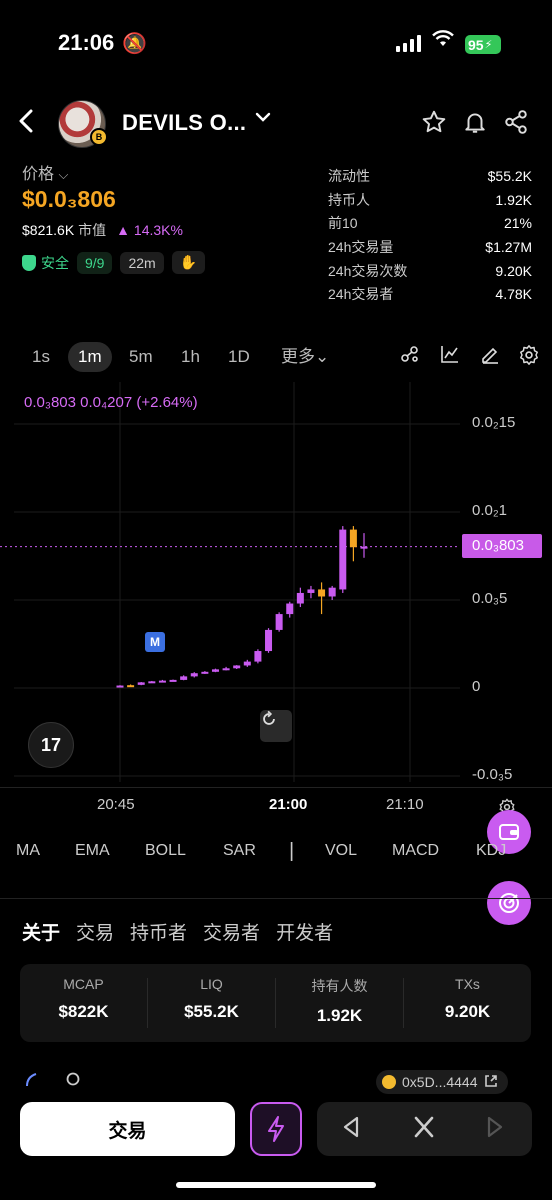  Describe the element at coordinates (41, 357) in the screenshot. I see `interval-1s: 1s` at that location.